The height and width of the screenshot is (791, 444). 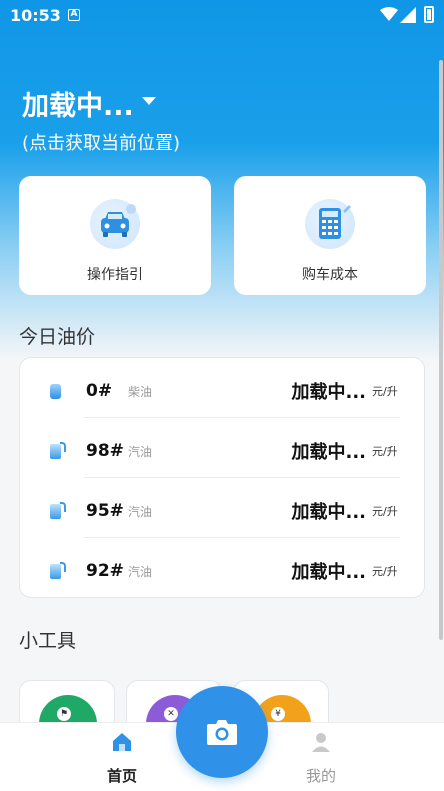 What do you see at coordinates (429, 14) in the screenshot?
I see `battery-icon` at bounding box center [429, 14].